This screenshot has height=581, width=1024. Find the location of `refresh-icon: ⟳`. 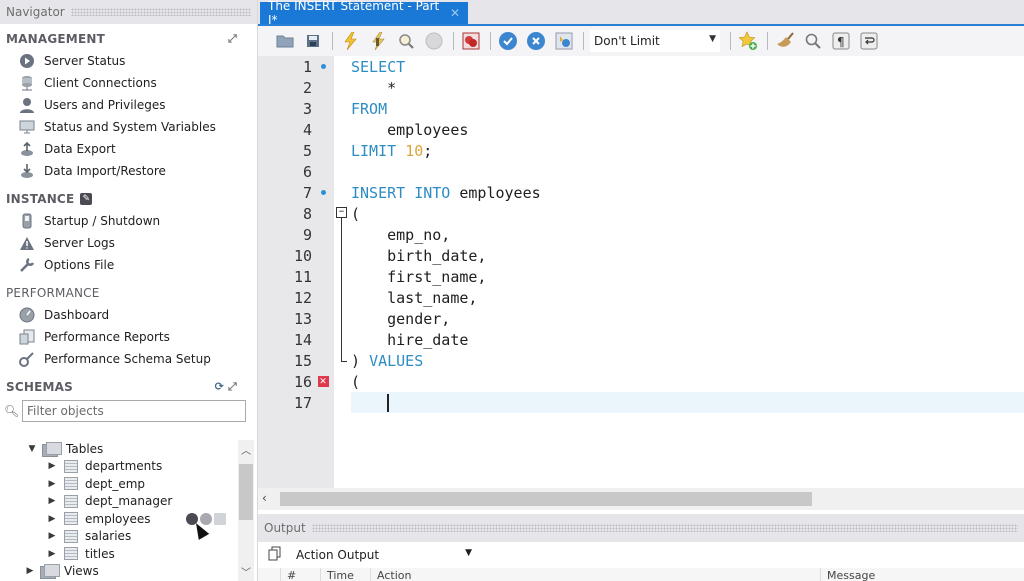

refresh-icon: ⟳ is located at coordinates (219, 387).